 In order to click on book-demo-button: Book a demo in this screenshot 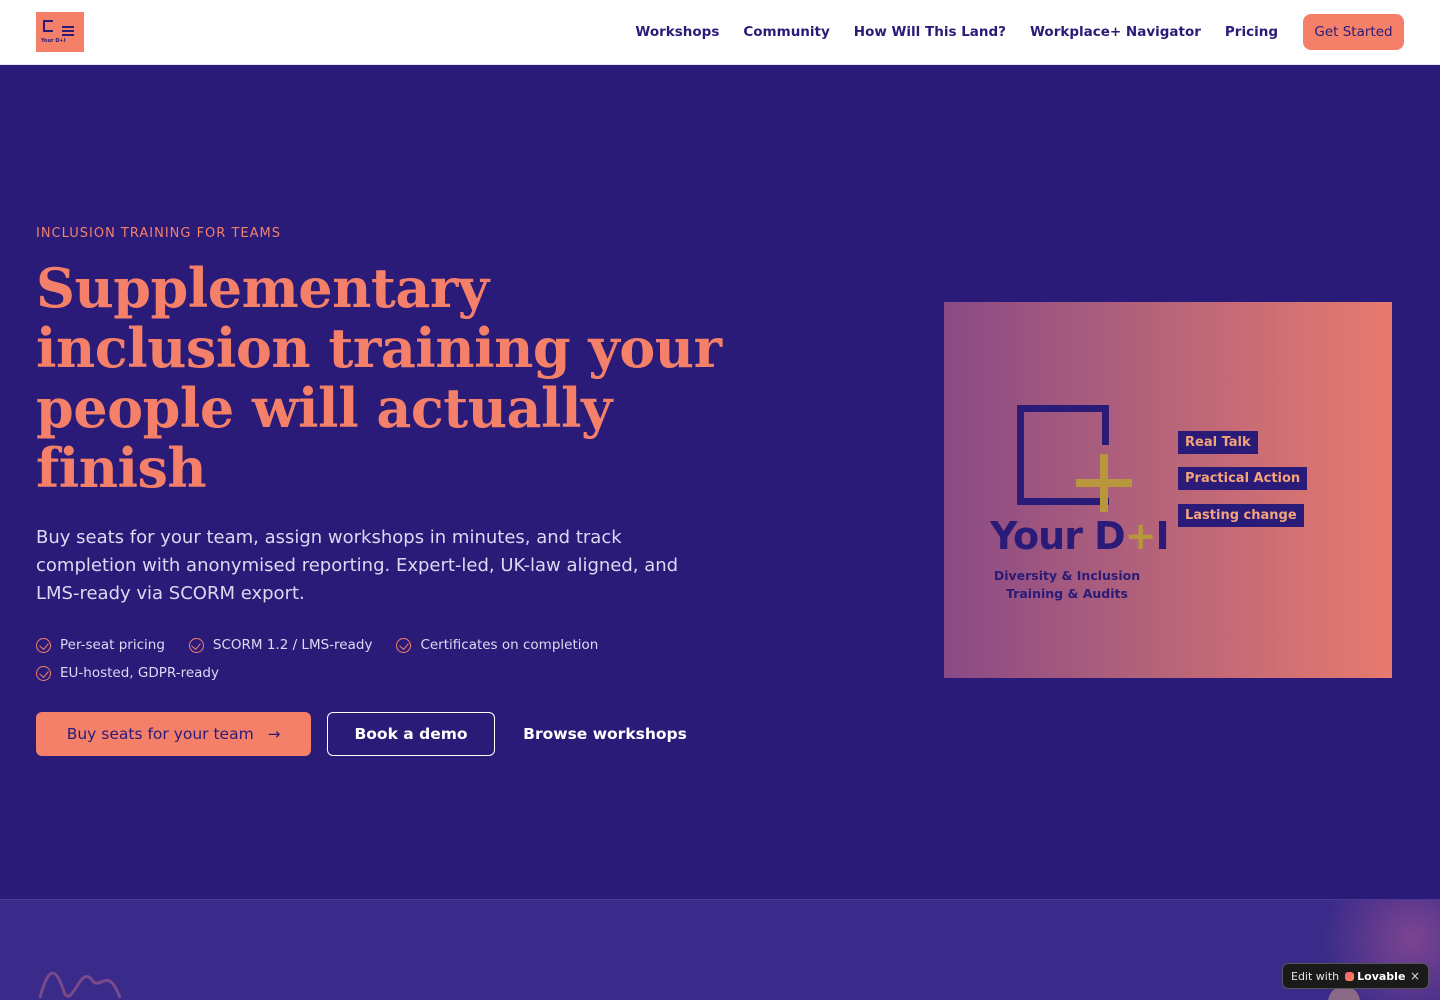, I will do `click(411, 734)`.